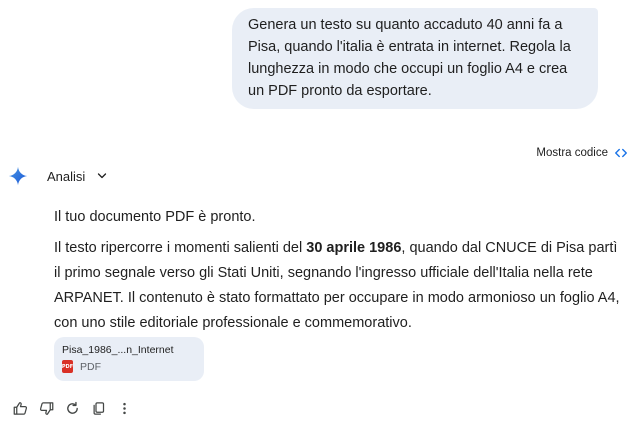 This screenshot has height=428, width=640. What do you see at coordinates (18, 176) in the screenshot?
I see `gemini-spark-icon` at bounding box center [18, 176].